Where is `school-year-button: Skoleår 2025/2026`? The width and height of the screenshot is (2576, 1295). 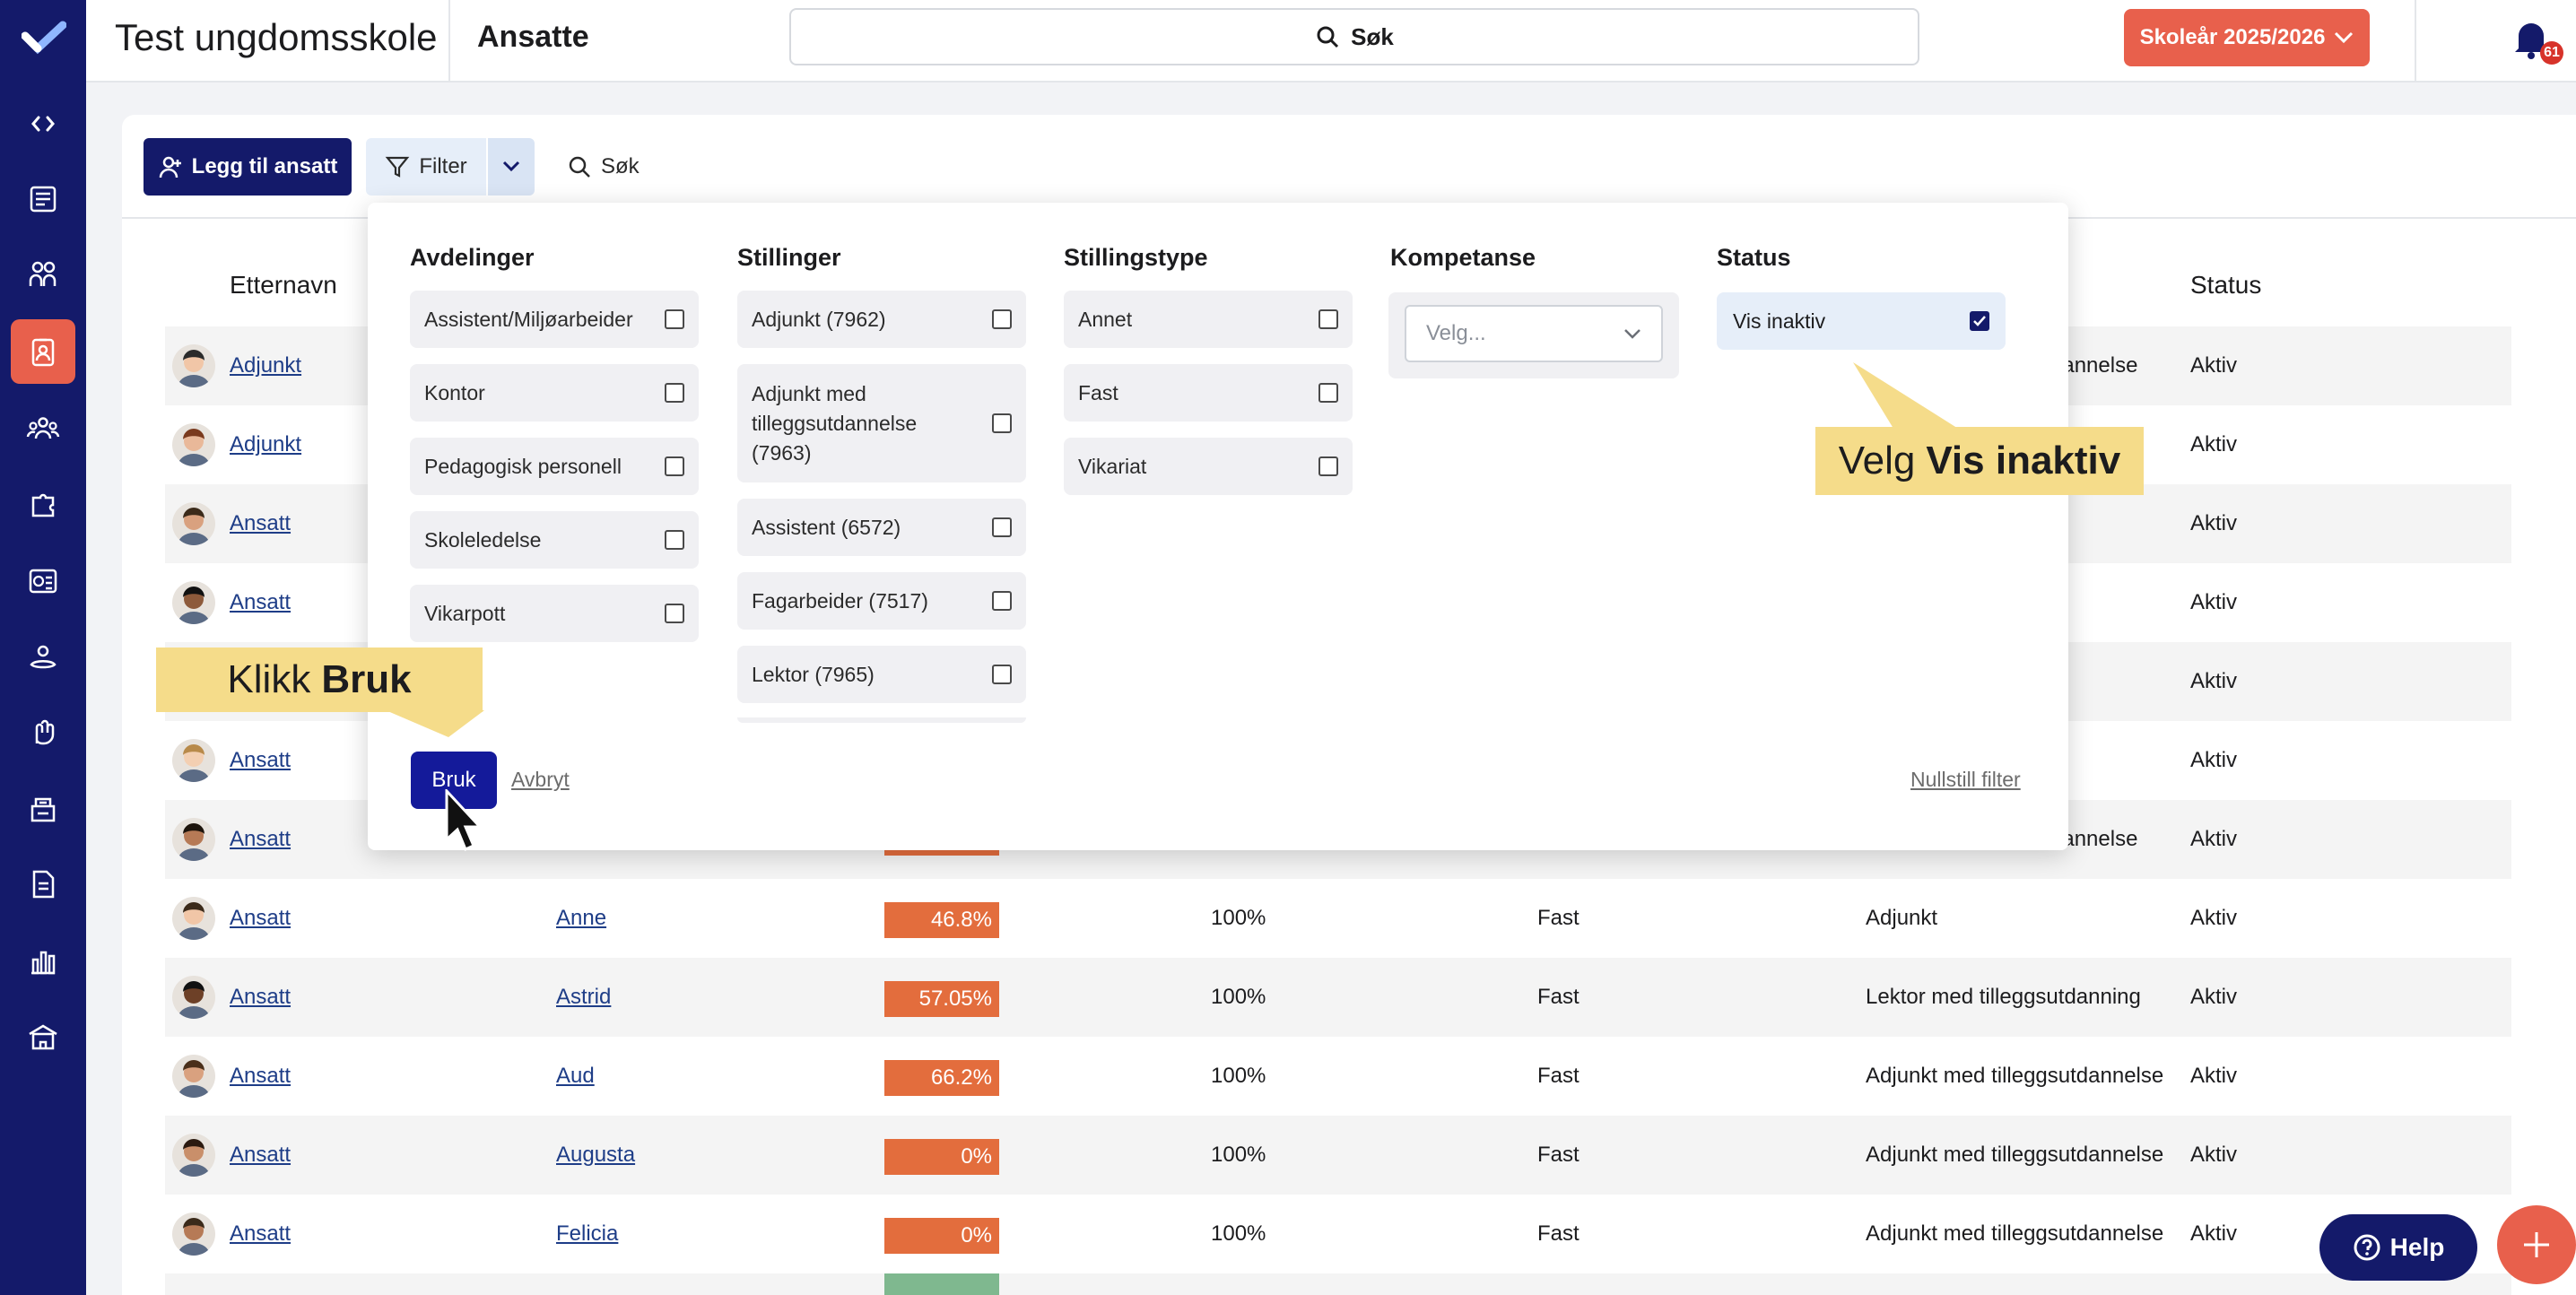 school-year-button: Skoleår 2025/2026 is located at coordinates (2247, 37).